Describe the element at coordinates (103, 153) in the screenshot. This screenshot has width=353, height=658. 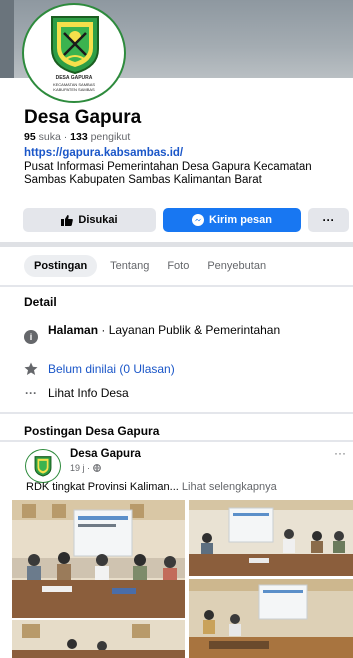
I see `website-link: https://gapura.kabsambas.id/` at that location.